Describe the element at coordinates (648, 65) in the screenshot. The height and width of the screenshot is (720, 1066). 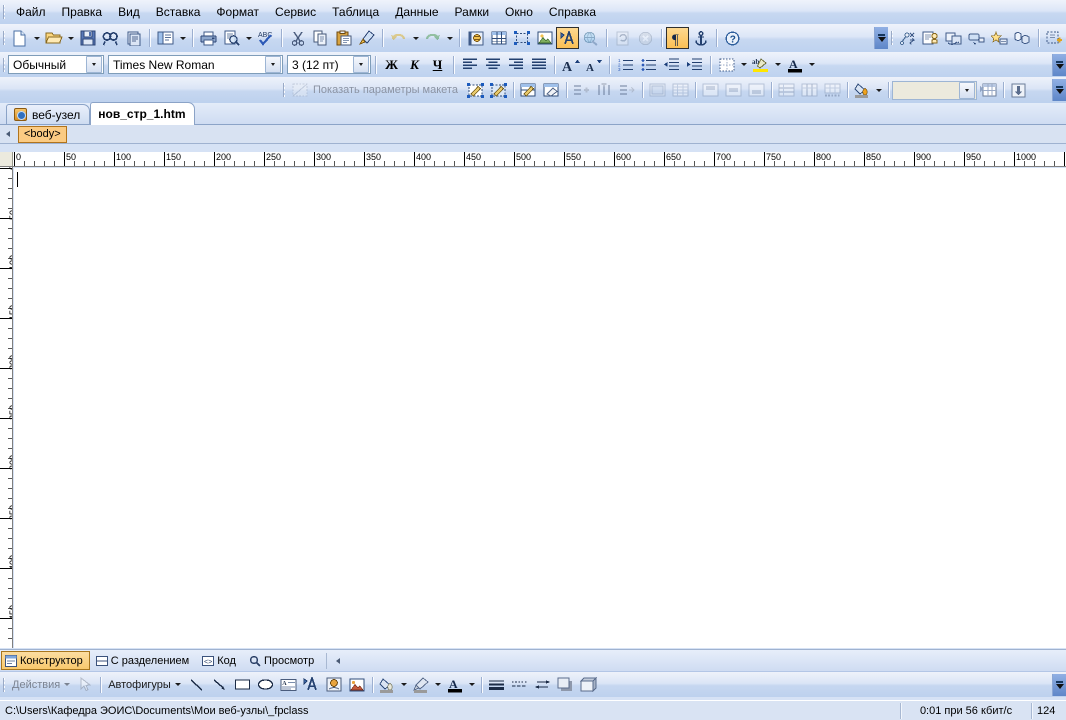
I see `bullets-icon` at that location.